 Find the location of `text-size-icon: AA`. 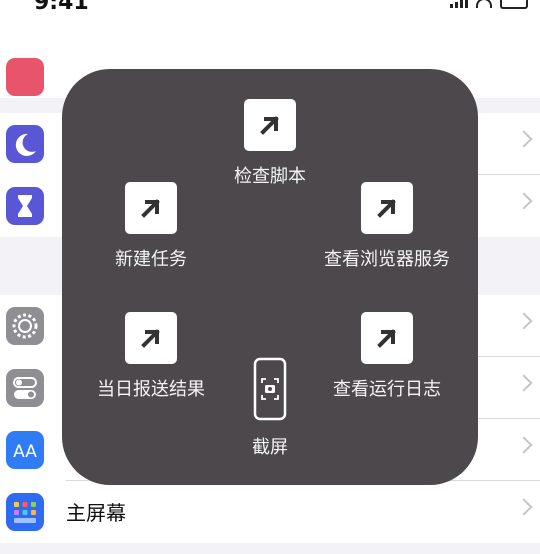

text-size-icon: AA is located at coordinates (25, 450).